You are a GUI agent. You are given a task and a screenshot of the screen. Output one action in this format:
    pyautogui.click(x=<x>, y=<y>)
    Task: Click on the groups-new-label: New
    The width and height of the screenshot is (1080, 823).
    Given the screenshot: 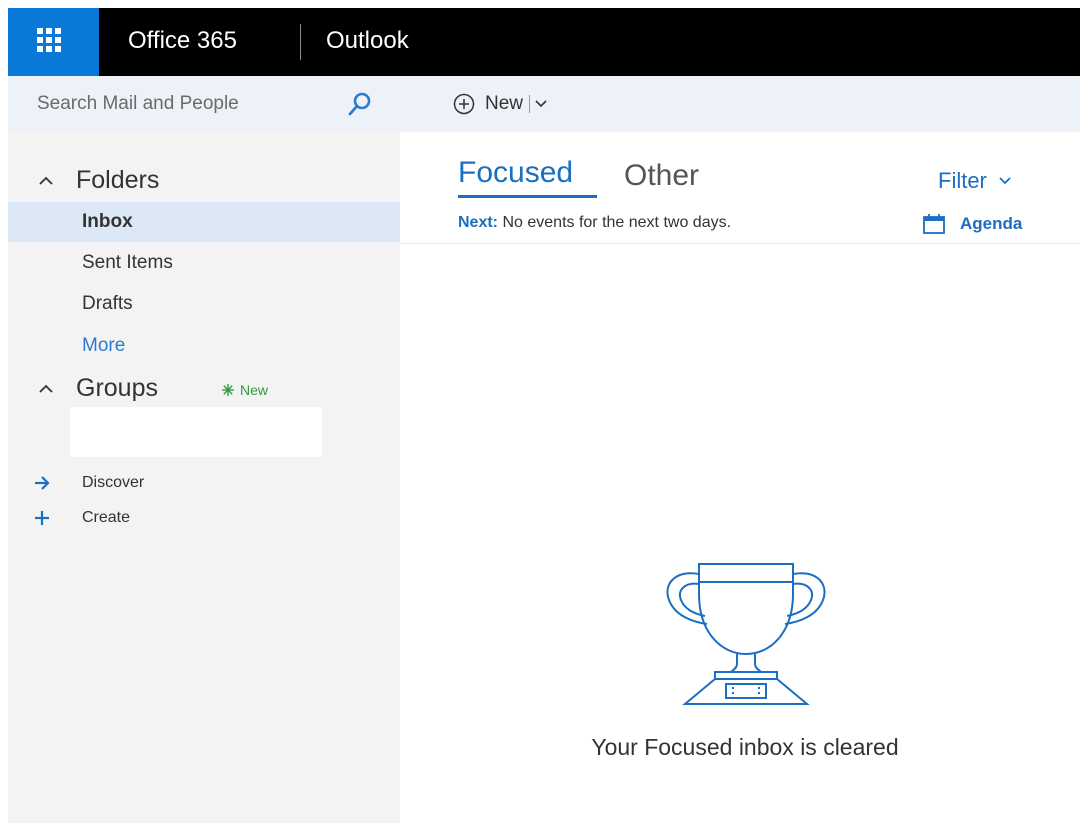 What is the action you would take?
    pyautogui.click(x=254, y=390)
    